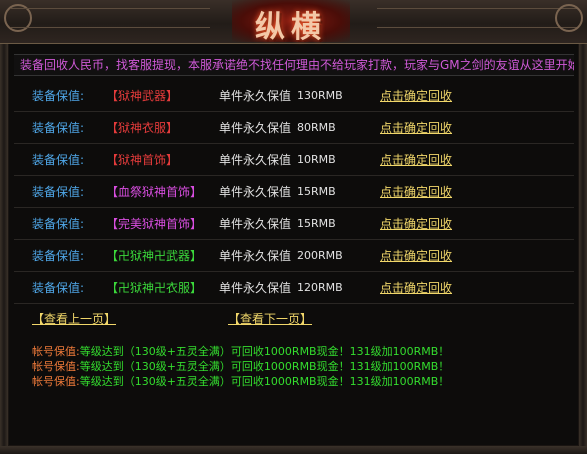  I want to click on recycle-row: 装备保值: 【卍狱神卍衣服】 单件永久保值 120RMB 点击确定回收, so click(294, 290).